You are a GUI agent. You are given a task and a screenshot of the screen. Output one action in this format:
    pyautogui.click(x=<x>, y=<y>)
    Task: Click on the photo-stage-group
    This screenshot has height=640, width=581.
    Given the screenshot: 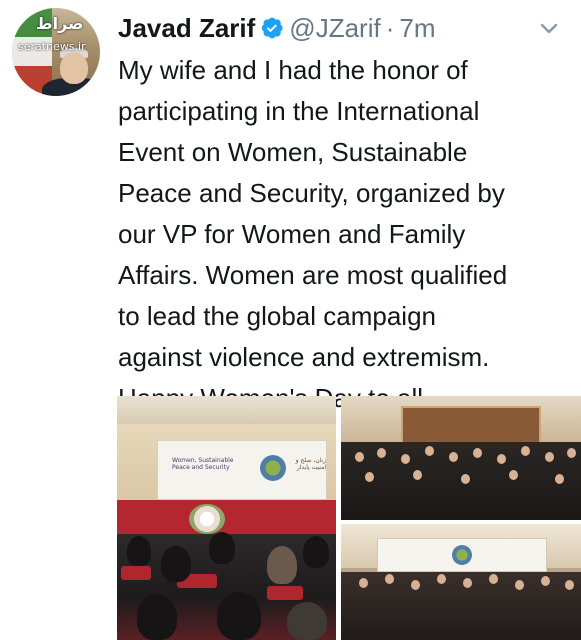 What is the action you would take?
    pyautogui.click(x=461, y=582)
    